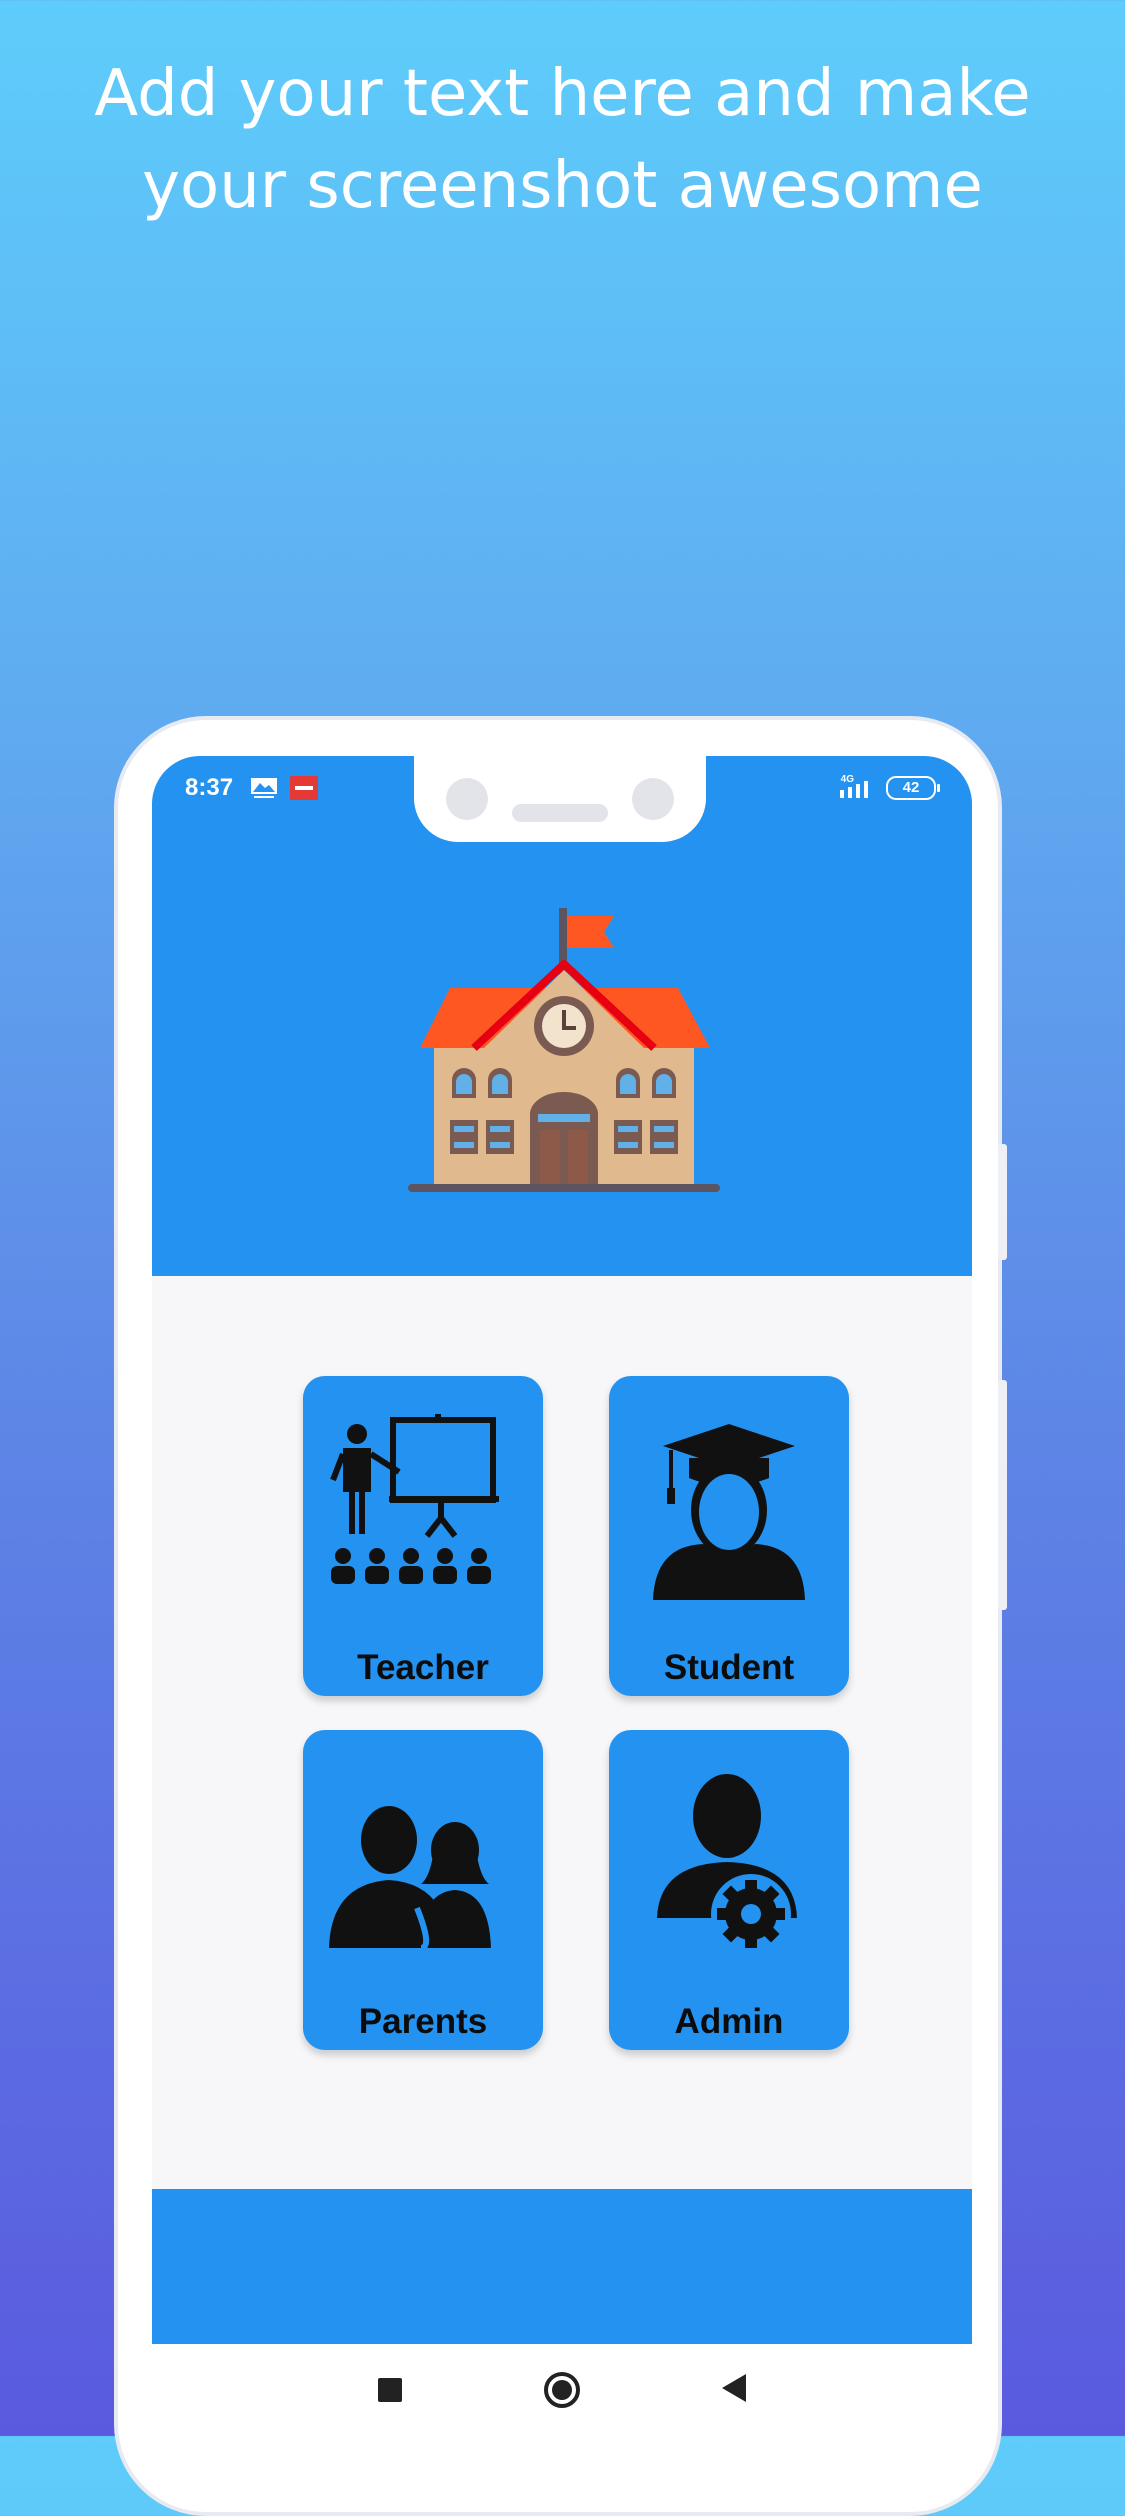 The image size is (1125, 2516). What do you see at coordinates (1002, 1495) in the screenshot?
I see `power-button` at bounding box center [1002, 1495].